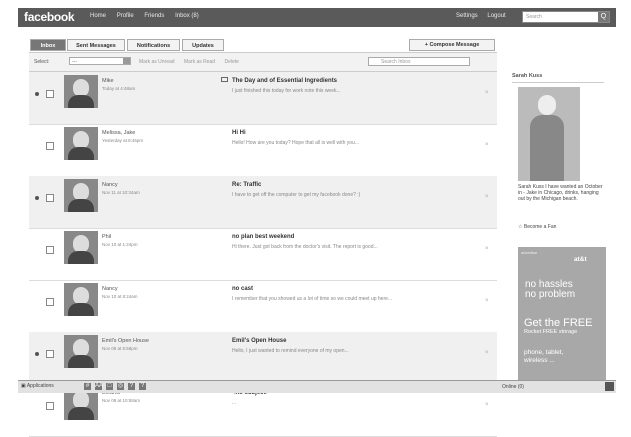 Image resolution: width=631 pixels, height=437 pixels. I want to click on tab-inbox: Inbox, so click(48, 45).